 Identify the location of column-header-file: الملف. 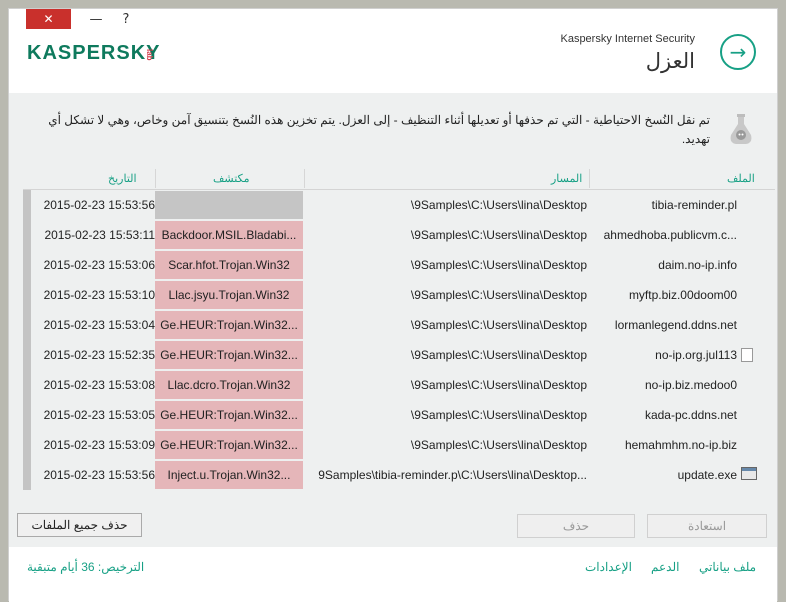
(741, 178).